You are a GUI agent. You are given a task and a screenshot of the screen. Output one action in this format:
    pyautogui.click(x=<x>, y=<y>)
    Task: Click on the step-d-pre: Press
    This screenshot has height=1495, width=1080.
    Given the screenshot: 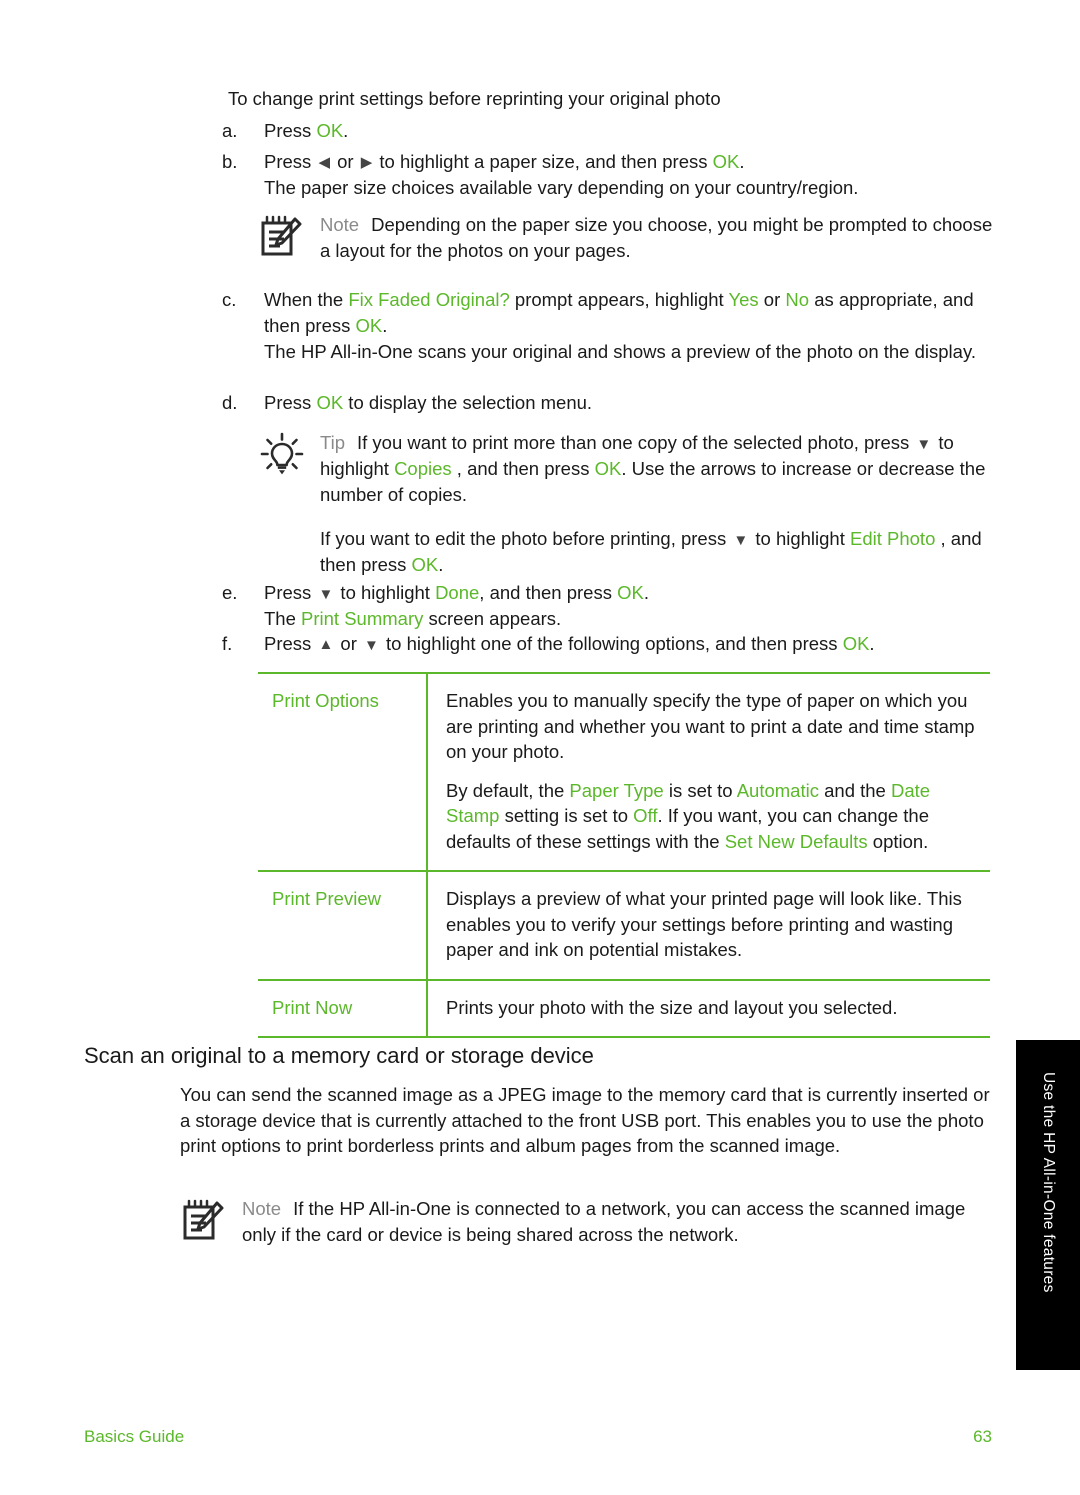 What is the action you would take?
    pyautogui.click(x=290, y=402)
    